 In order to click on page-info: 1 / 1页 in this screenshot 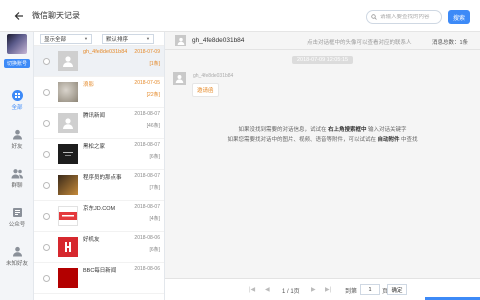, I will do `click(291, 292)`.